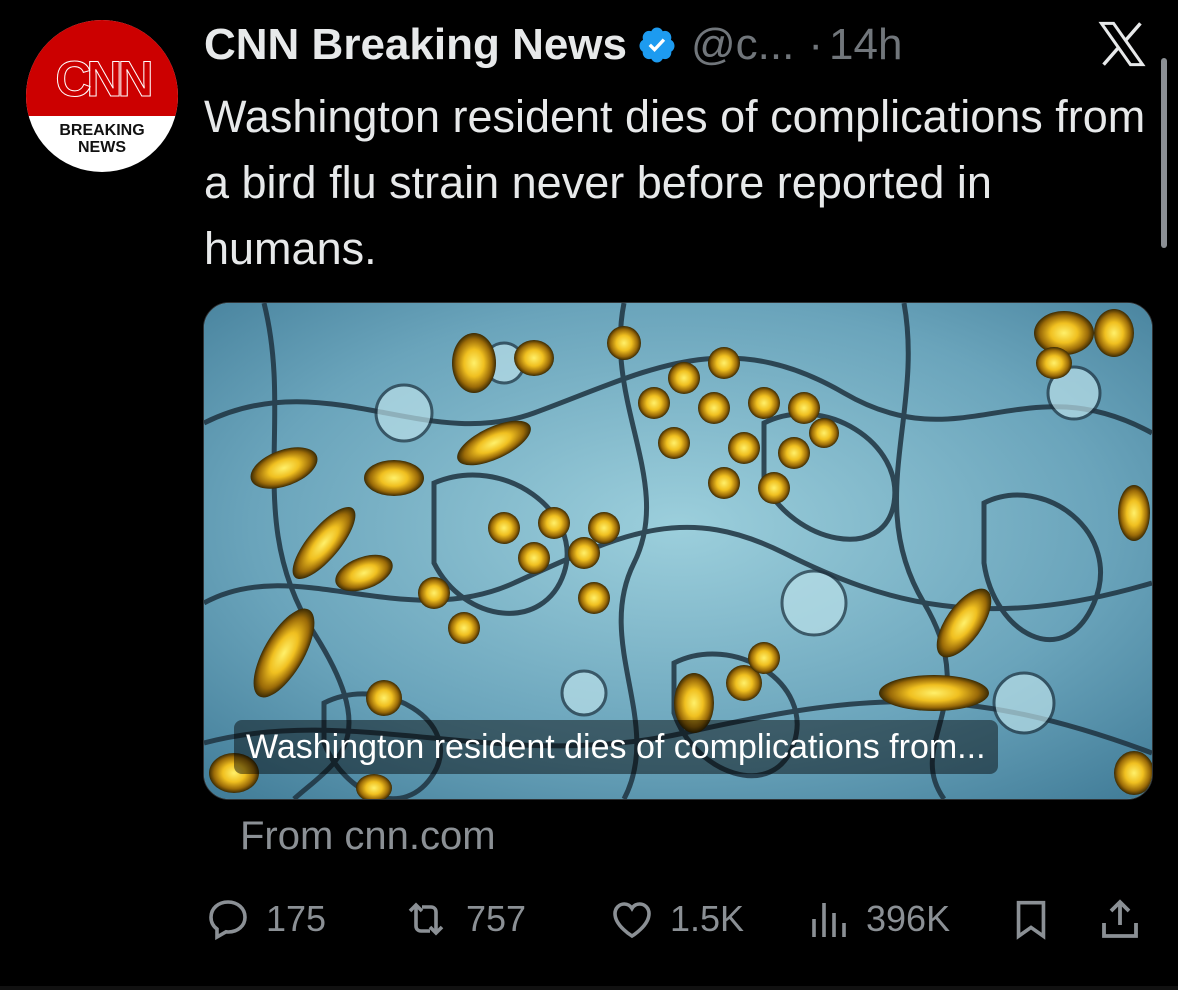 The image size is (1178, 990). What do you see at coordinates (102, 147) in the screenshot?
I see `avatar-subtitle-line2: NEWS` at bounding box center [102, 147].